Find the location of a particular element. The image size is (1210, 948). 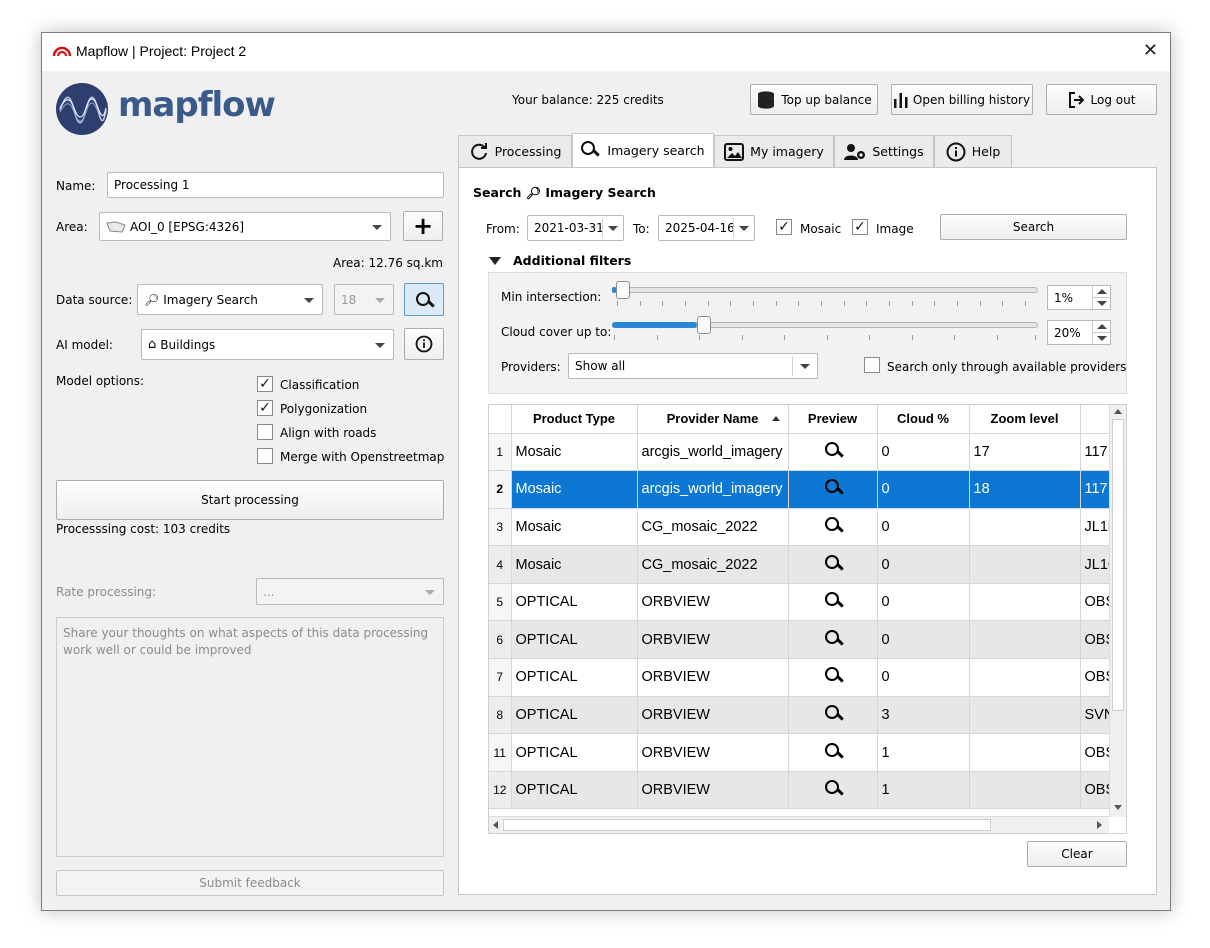

scroll-up-icon is located at coordinates (1118, 411).